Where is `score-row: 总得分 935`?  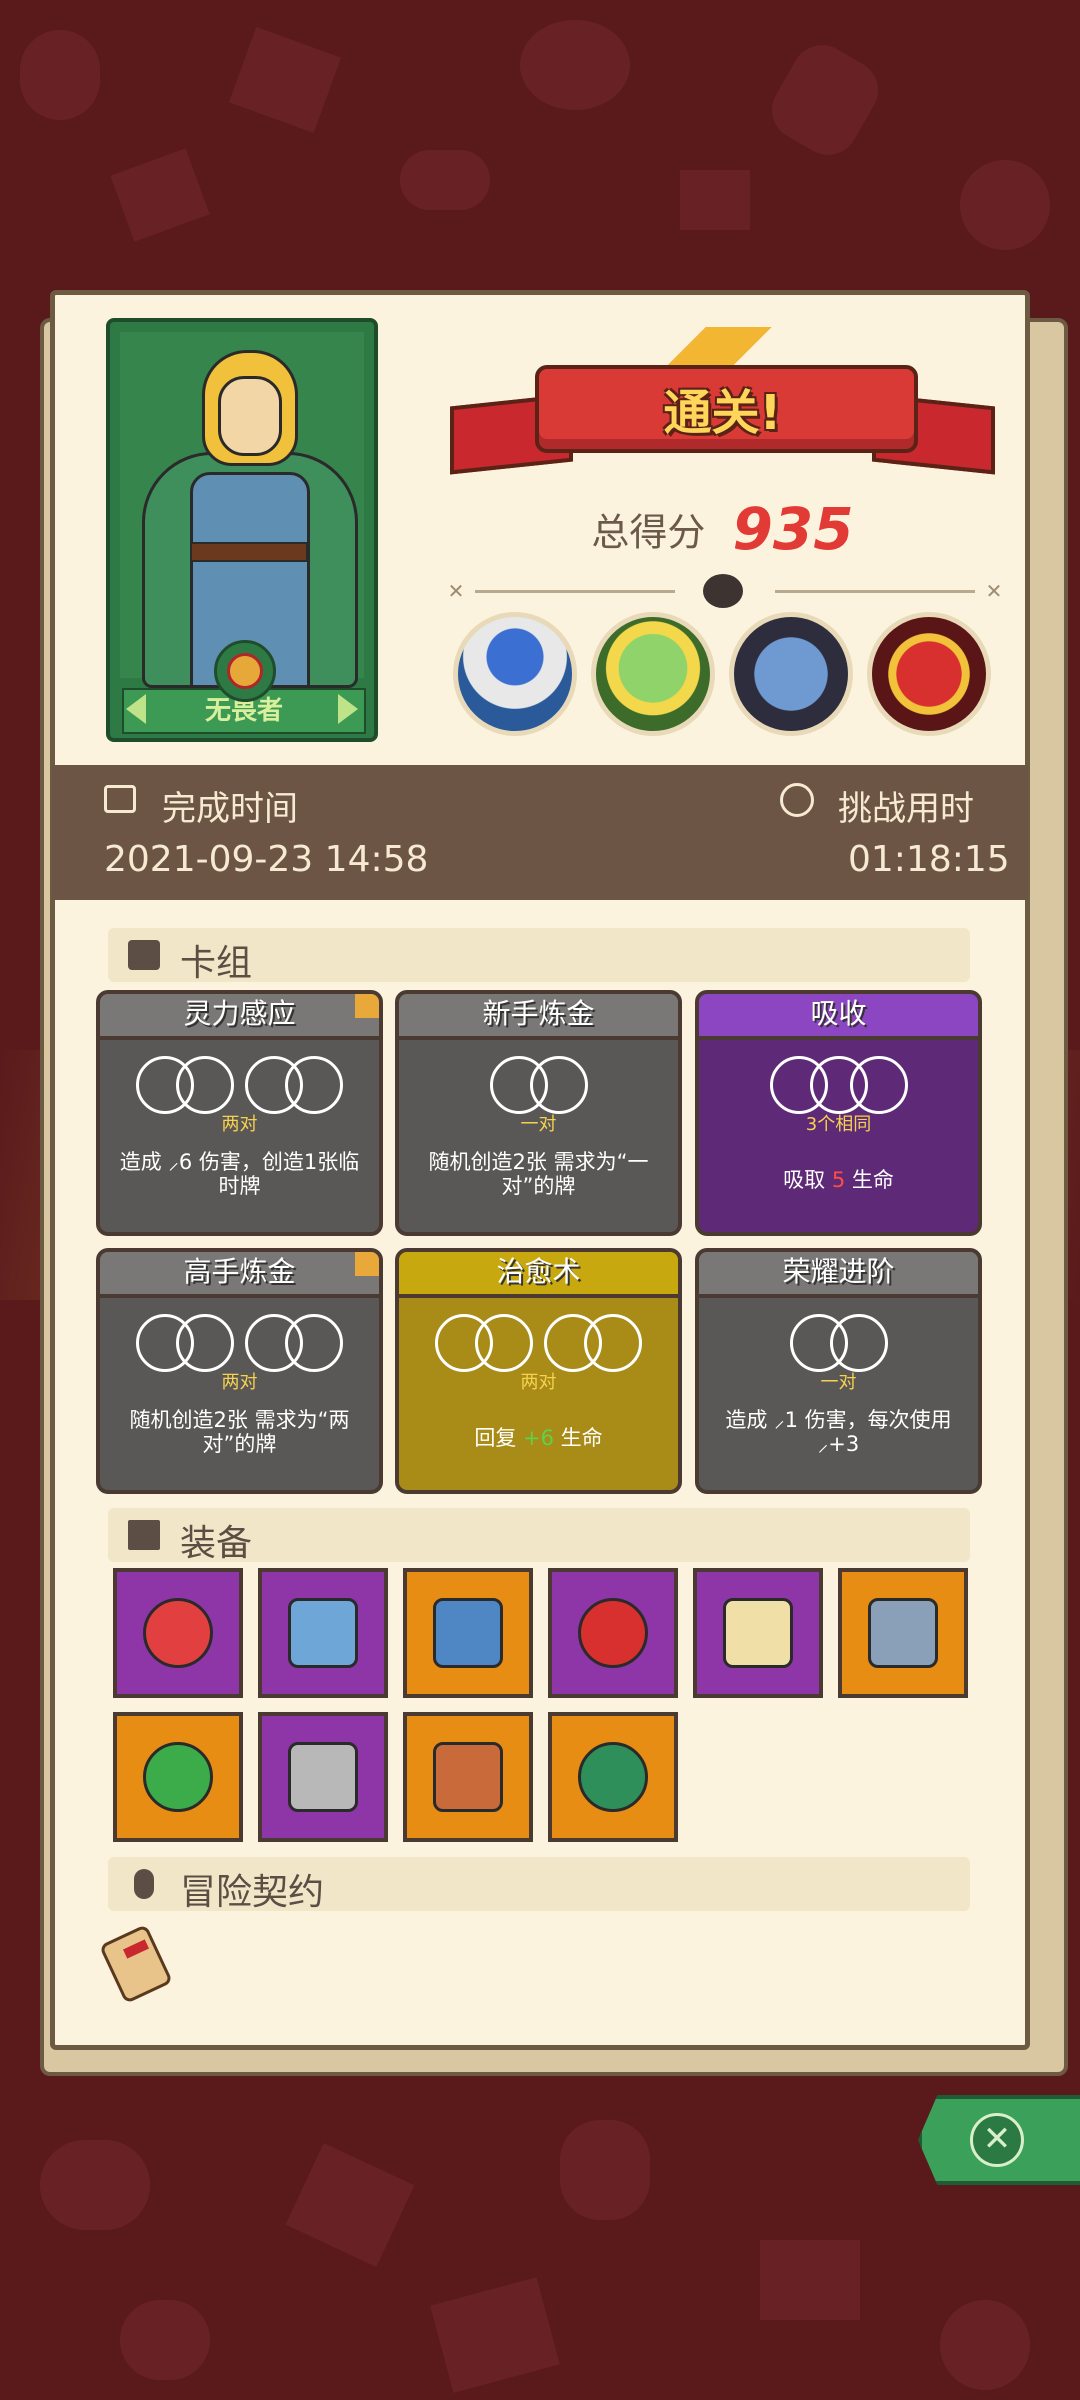 score-row: 总得分 935 is located at coordinates (722, 529).